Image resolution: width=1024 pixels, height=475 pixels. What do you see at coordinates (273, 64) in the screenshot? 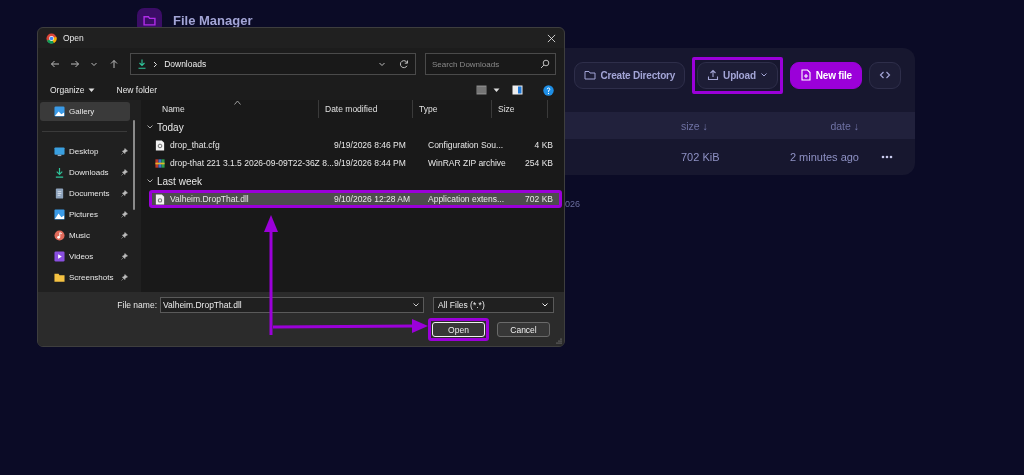
I see `address-bar: Downloads` at bounding box center [273, 64].